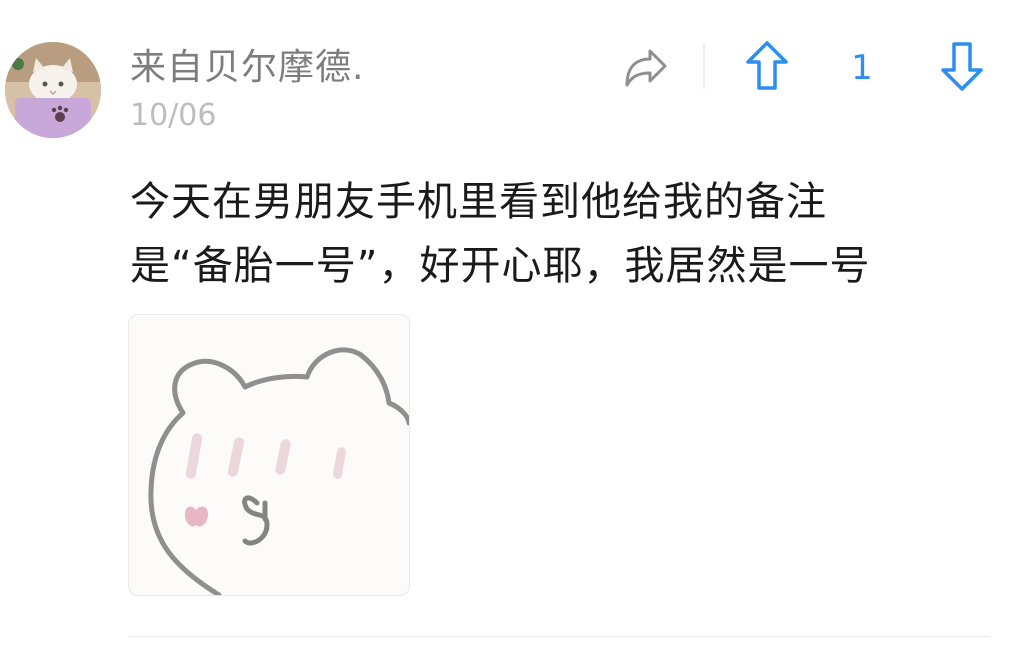 This screenshot has height=668, width=1036. I want to click on share-button, so click(645, 68).